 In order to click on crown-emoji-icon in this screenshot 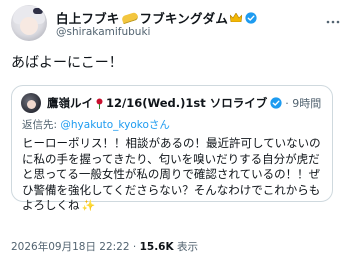, I will do `click(236, 17)`.